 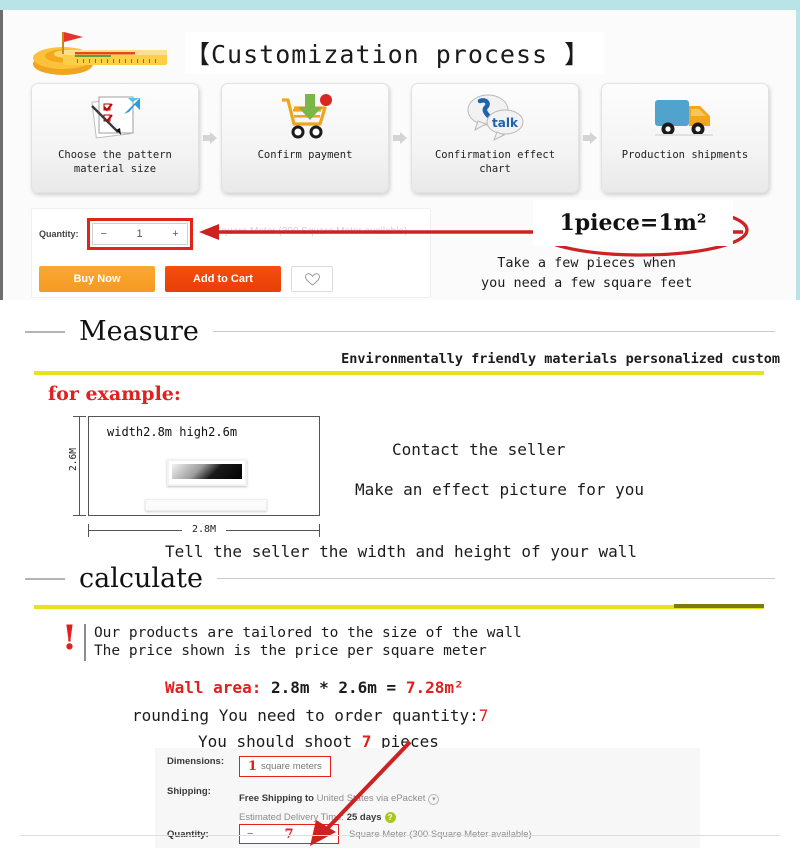 I want to click on quantity-value: 1, so click(x=139, y=234).